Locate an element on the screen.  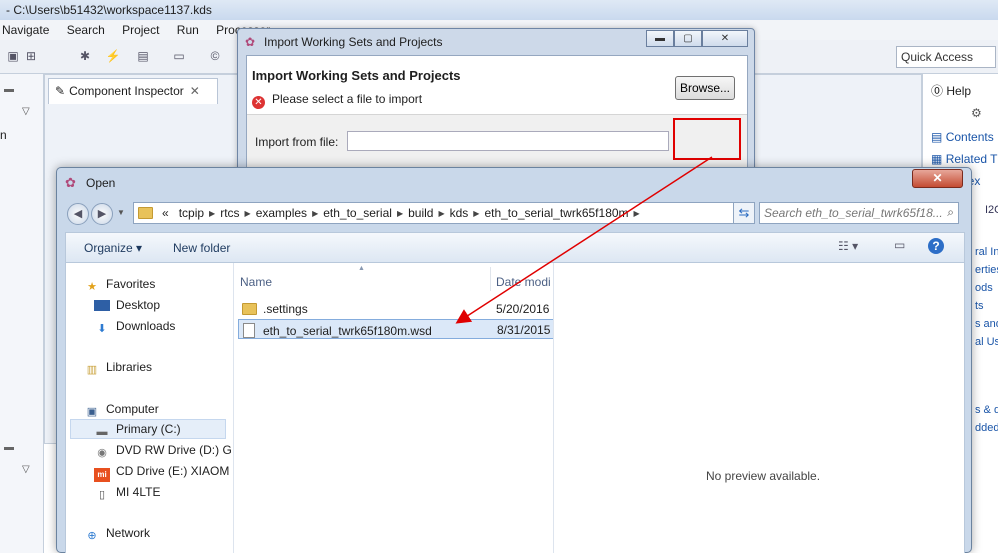
quick-access-label: Quick Access is located at coordinates (937, 57).